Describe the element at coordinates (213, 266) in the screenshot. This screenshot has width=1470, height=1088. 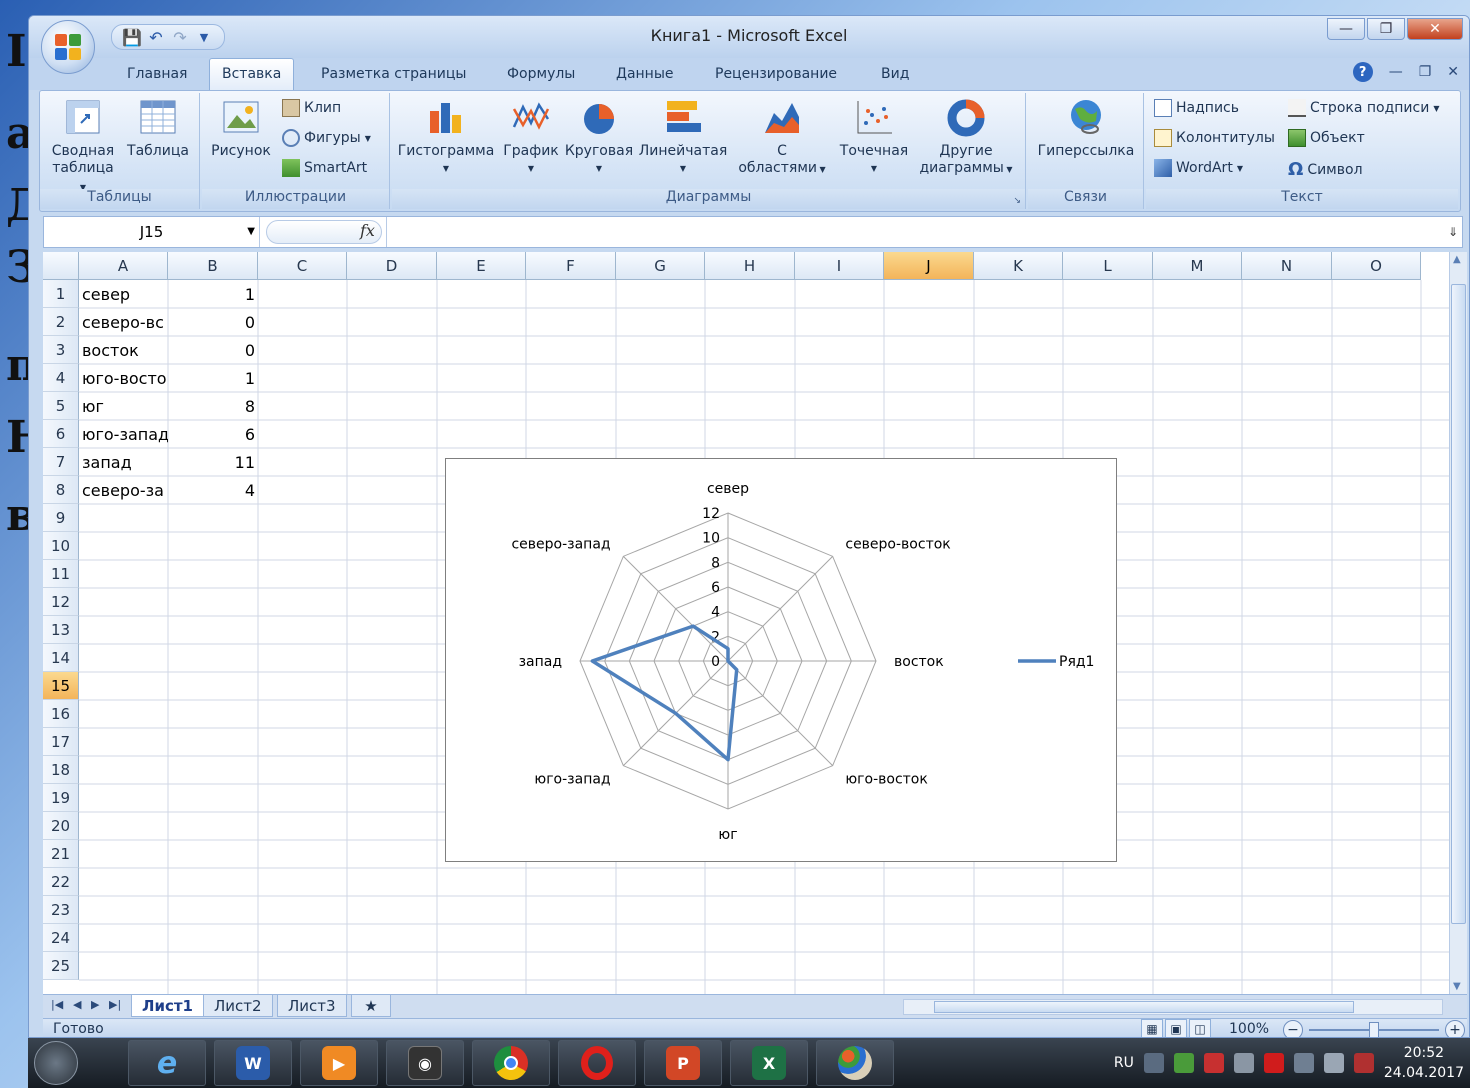
I see `column-header: B` at that location.